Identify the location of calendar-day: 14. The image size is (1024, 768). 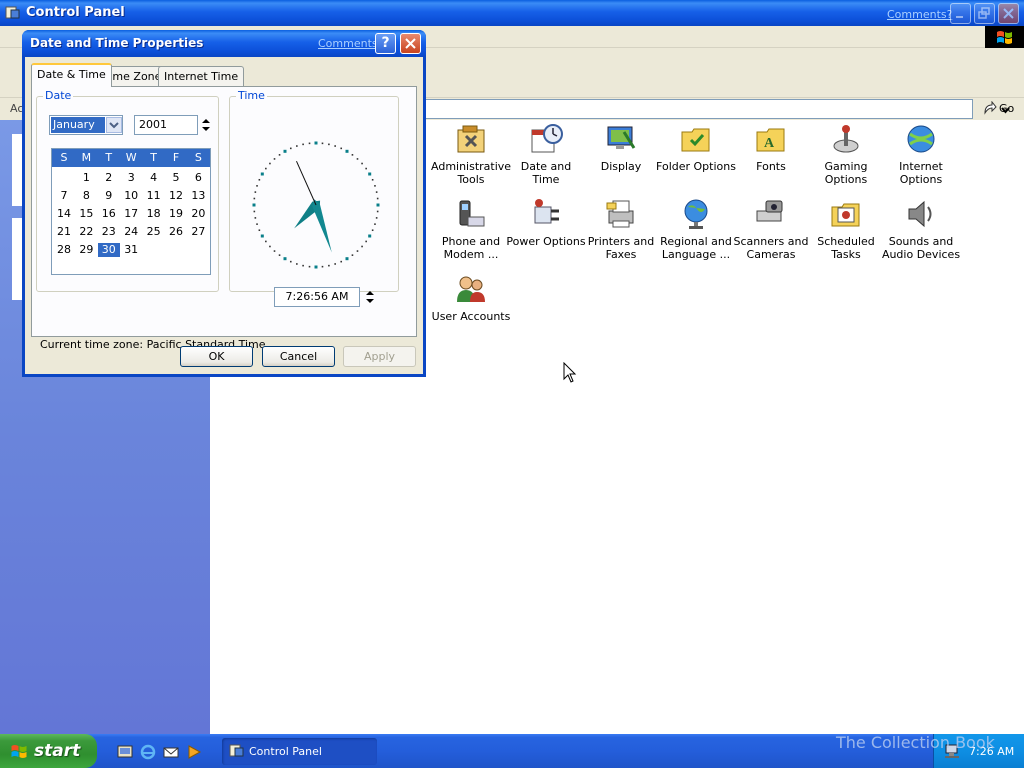
(64, 214).